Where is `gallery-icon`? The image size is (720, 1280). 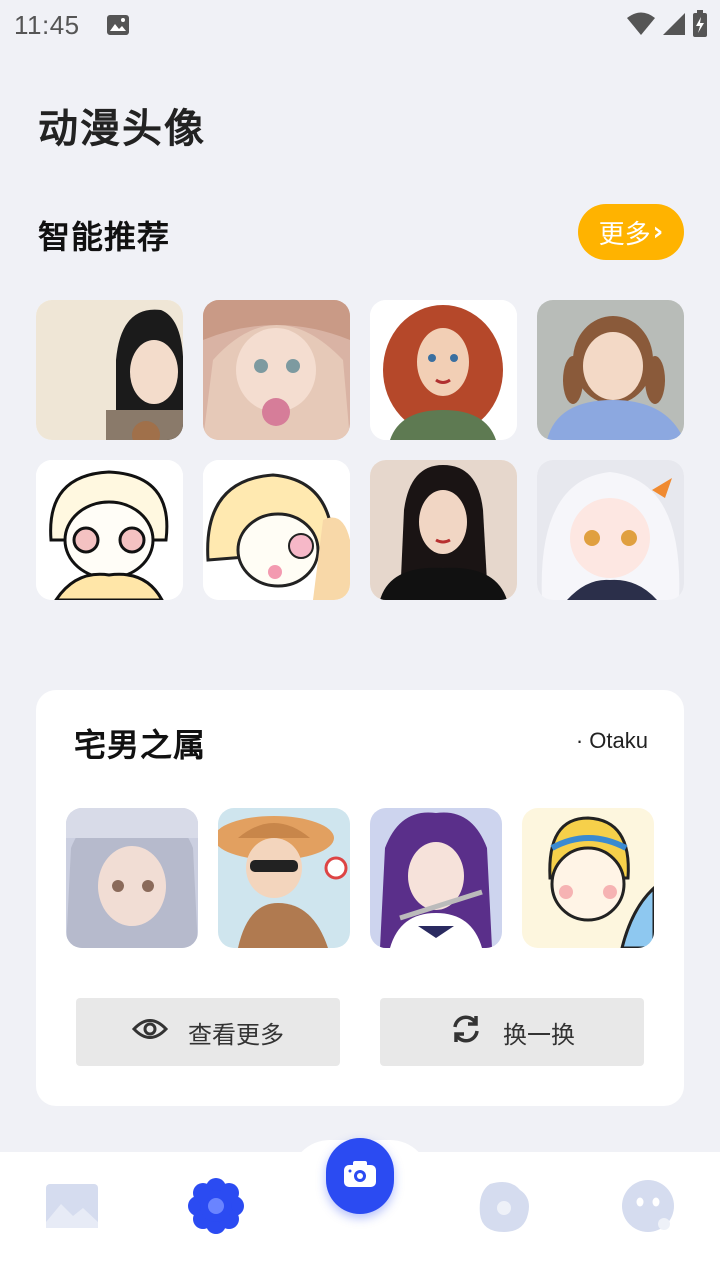
gallery-icon is located at coordinates (72, 1208).